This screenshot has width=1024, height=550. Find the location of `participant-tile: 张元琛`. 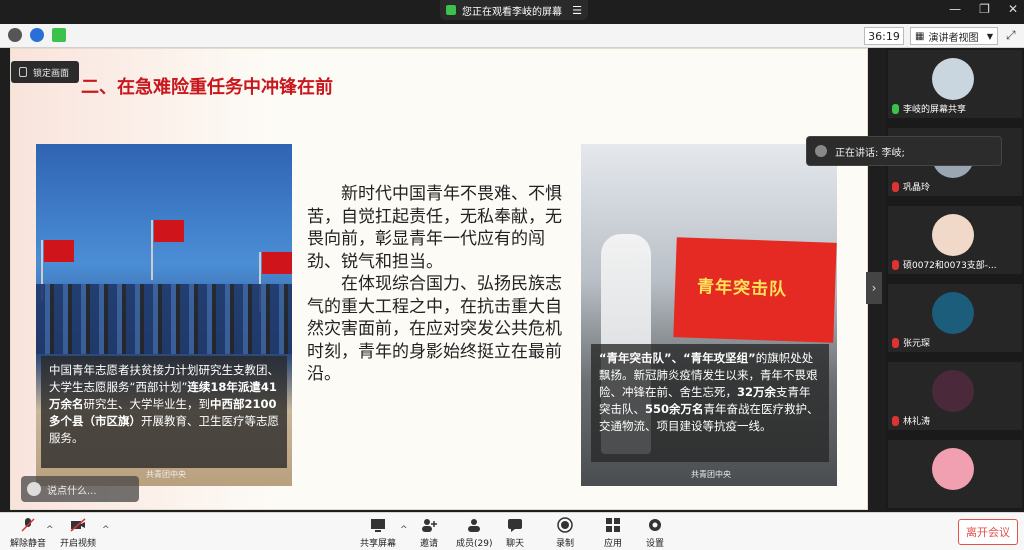

participant-tile: 张元琛 is located at coordinates (955, 318).